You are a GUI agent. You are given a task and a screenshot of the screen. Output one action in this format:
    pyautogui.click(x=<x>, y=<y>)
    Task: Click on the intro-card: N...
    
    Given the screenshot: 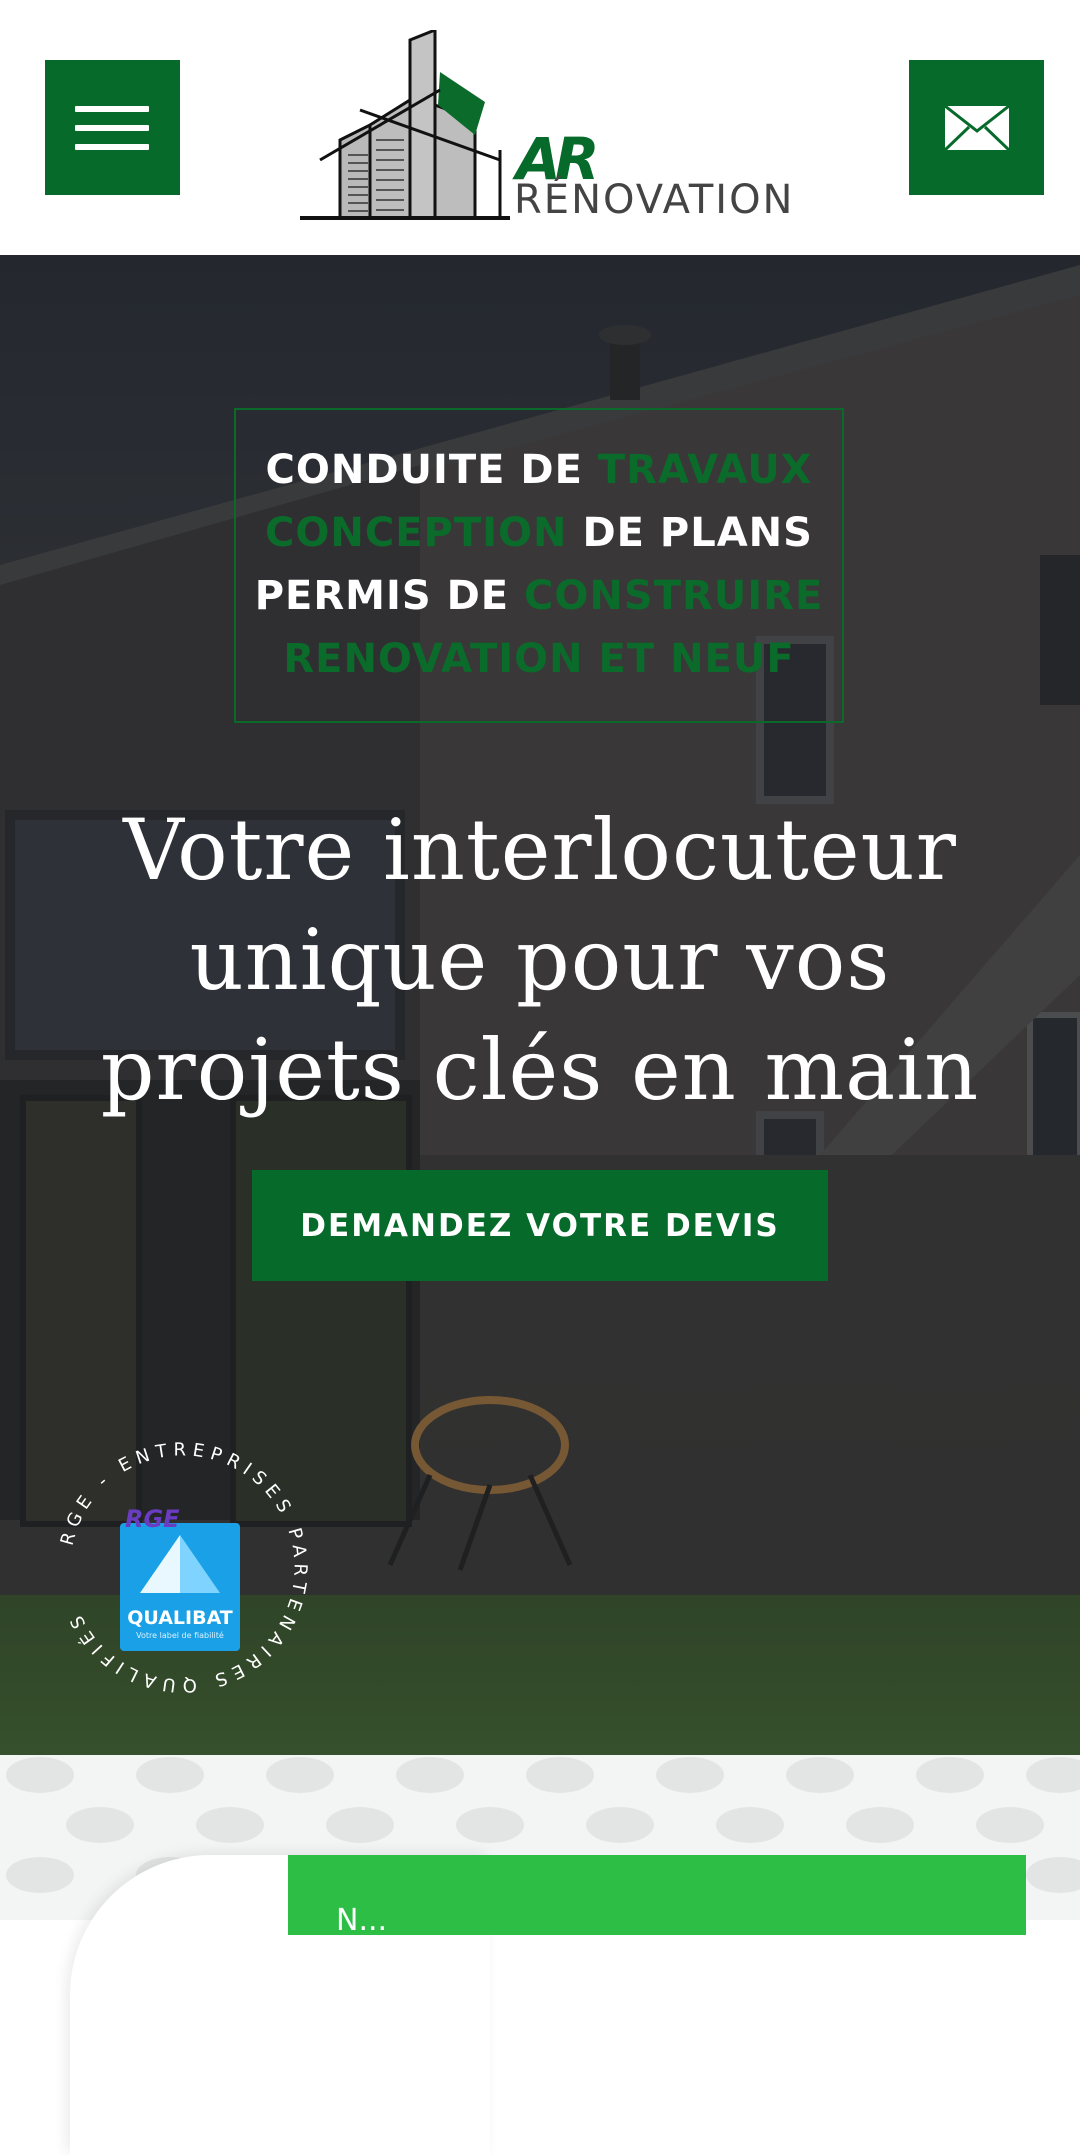 What is the action you would take?
    pyautogui.click(x=657, y=1896)
    